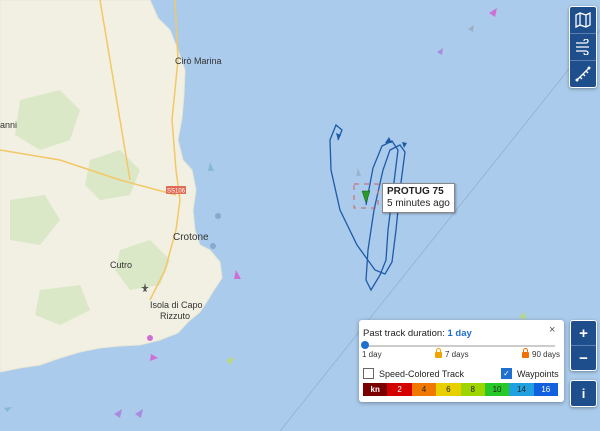 The height and width of the screenshot is (431, 600). Describe the element at coordinates (472, 389) in the screenshot. I see `speed-tick: 8` at that location.